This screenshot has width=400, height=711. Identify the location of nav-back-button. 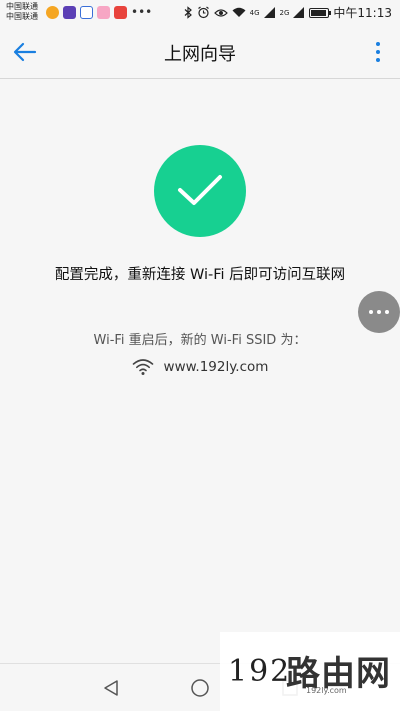
(111, 688).